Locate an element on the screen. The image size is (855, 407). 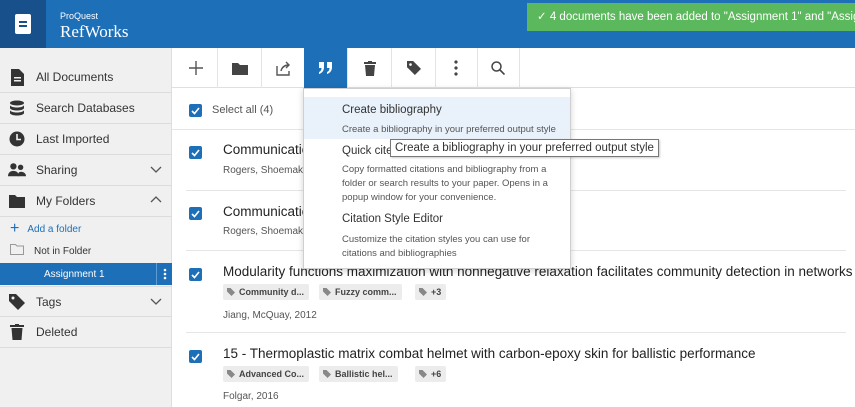
add-icon is located at coordinates (195, 68).